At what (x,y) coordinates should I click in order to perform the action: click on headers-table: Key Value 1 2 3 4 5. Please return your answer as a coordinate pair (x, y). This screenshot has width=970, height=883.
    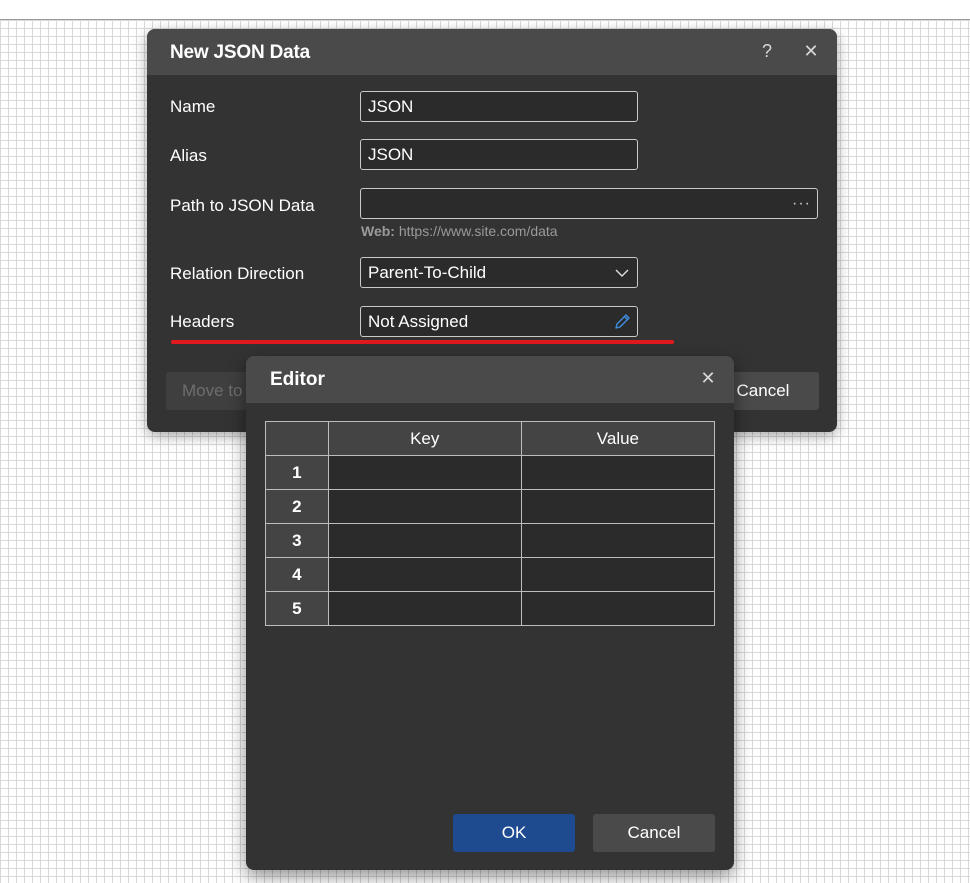
    Looking at the image, I should click on (490, 523).